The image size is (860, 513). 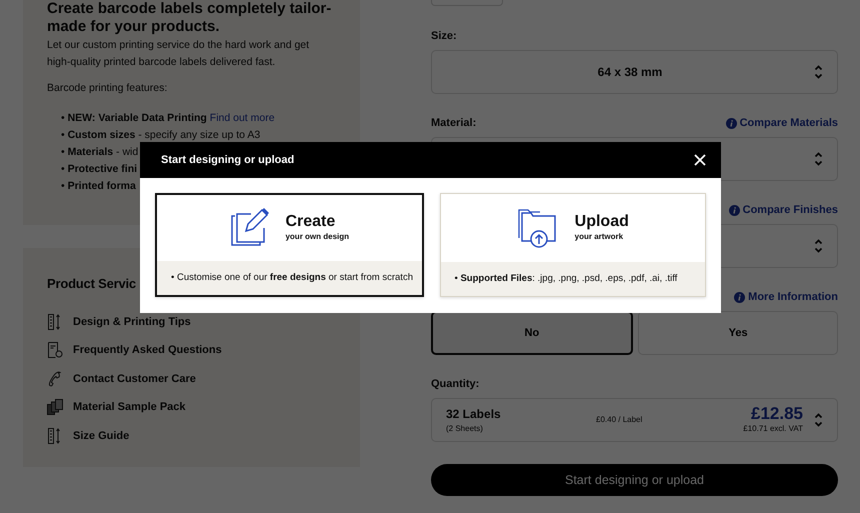 I want to click on option-title: Upload, so click(x=601, y=222).